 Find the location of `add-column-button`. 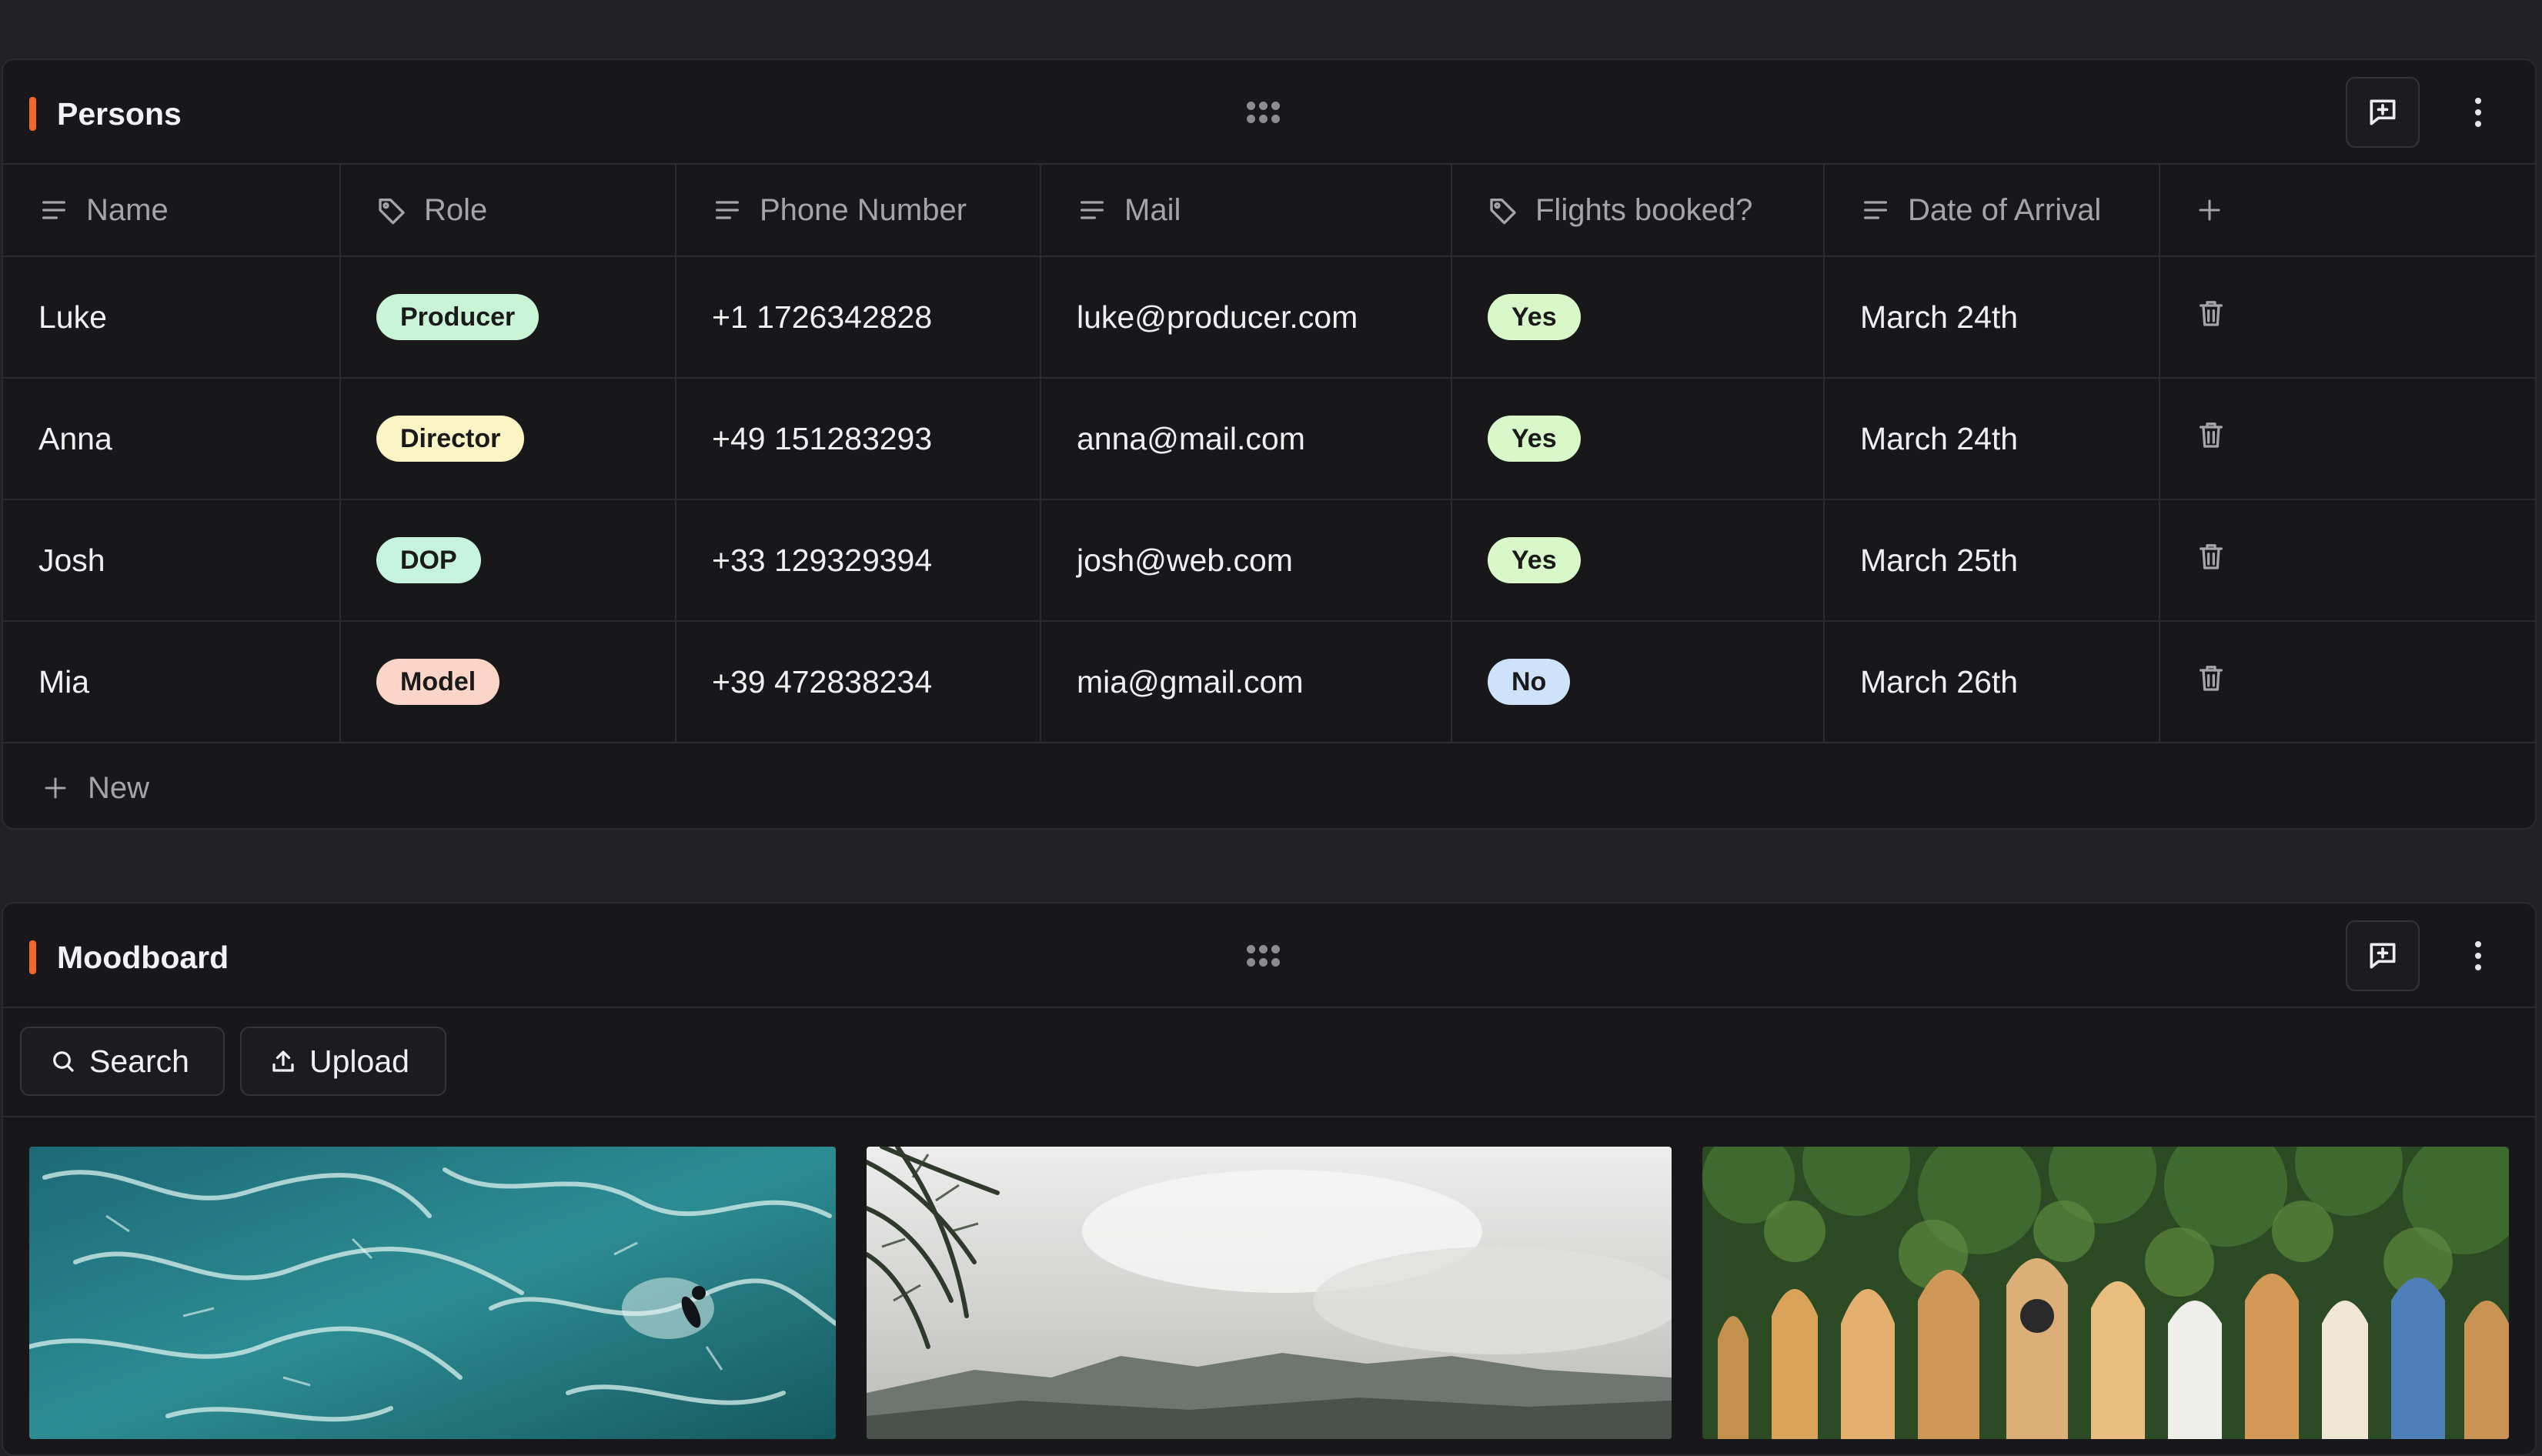

add-column-button is located at coordinates (2347, 211).